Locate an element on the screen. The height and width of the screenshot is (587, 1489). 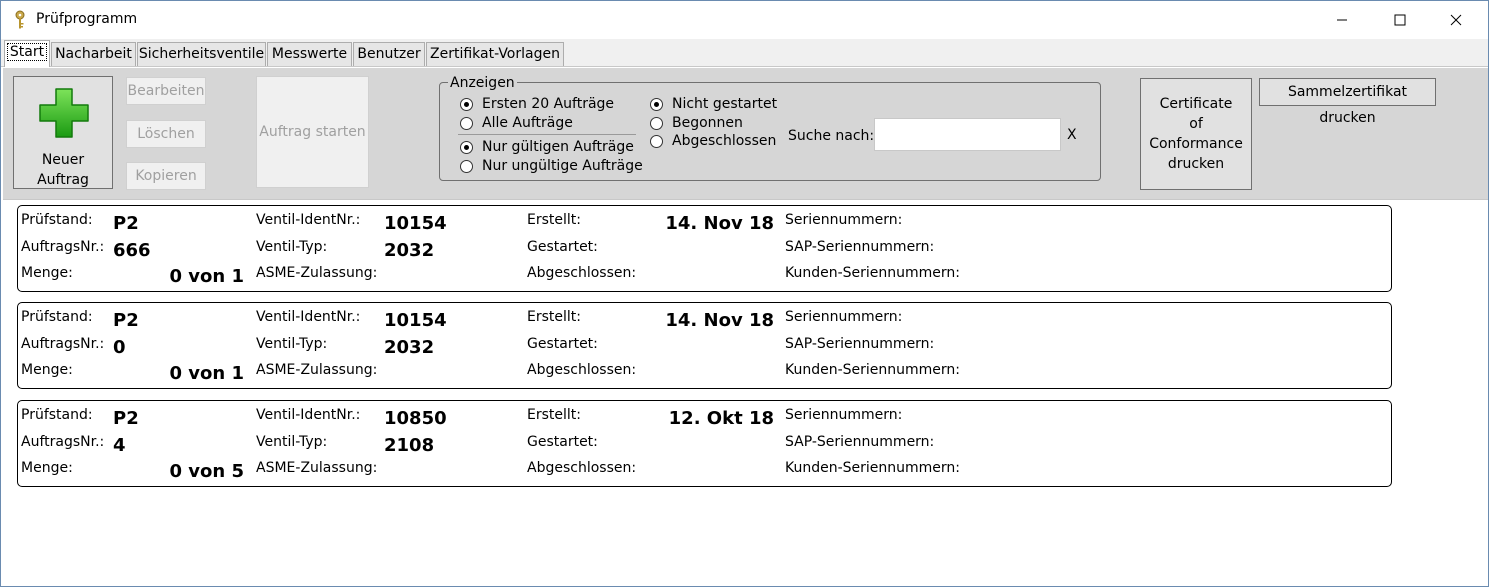
radio-finished: Abgeschlossen is located at coordinates (713, 141).